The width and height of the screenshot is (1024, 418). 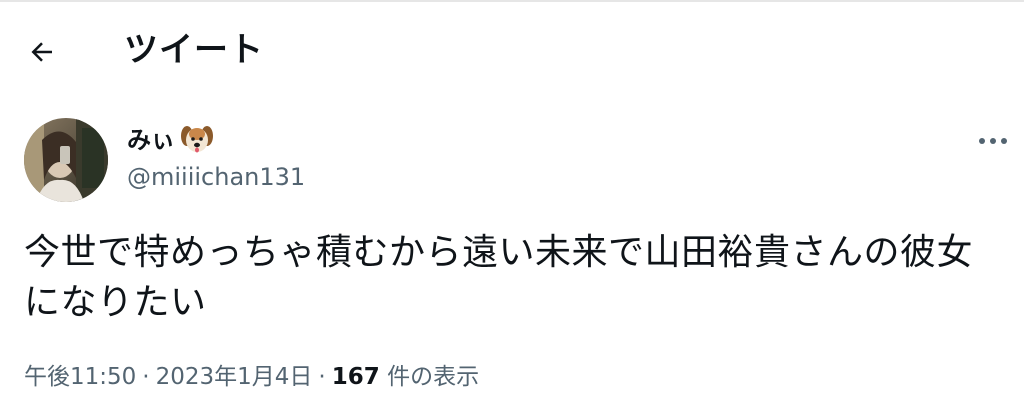 I want to click on tweet-date: 2023年1月4日, so click(x=234, y=377).